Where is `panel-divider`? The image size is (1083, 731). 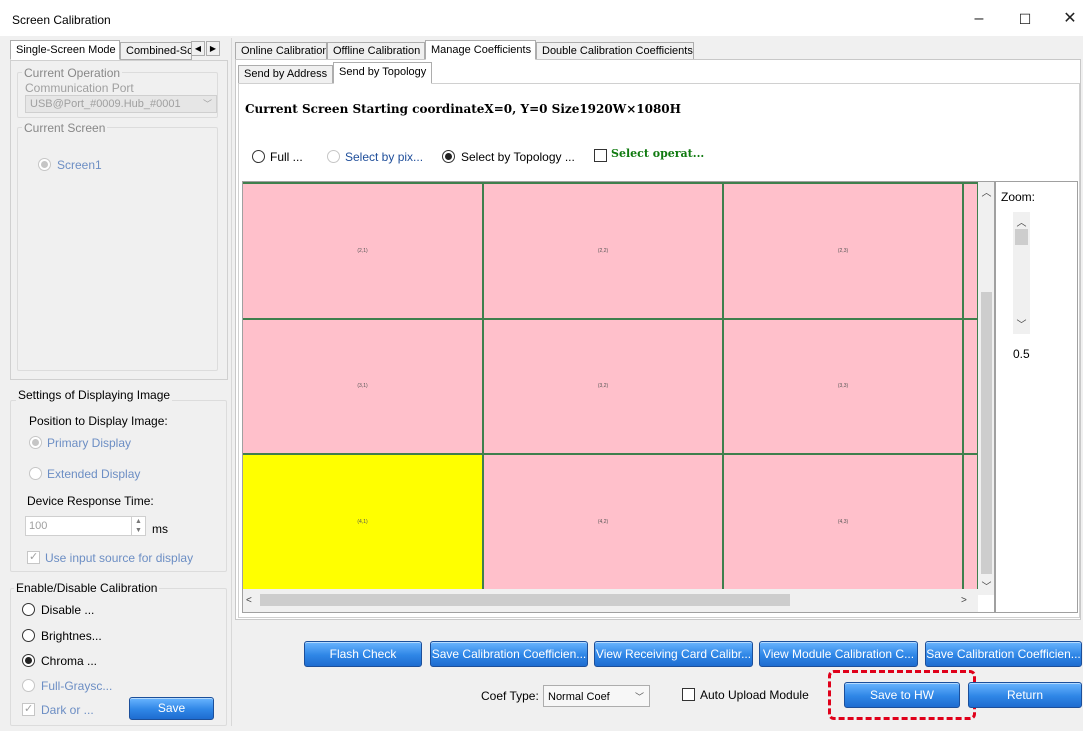
panel-divider is located at coordinates (231, 382).